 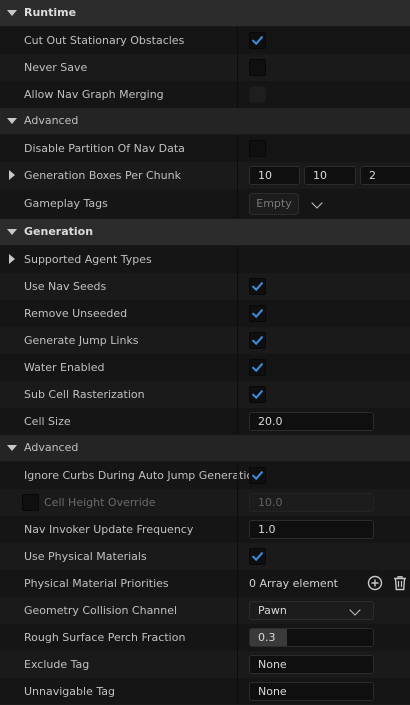 What do you see at coordinates (257, 67) in the screenshot?
I see `never-save-checkbox` at bounding box center [257, 67].